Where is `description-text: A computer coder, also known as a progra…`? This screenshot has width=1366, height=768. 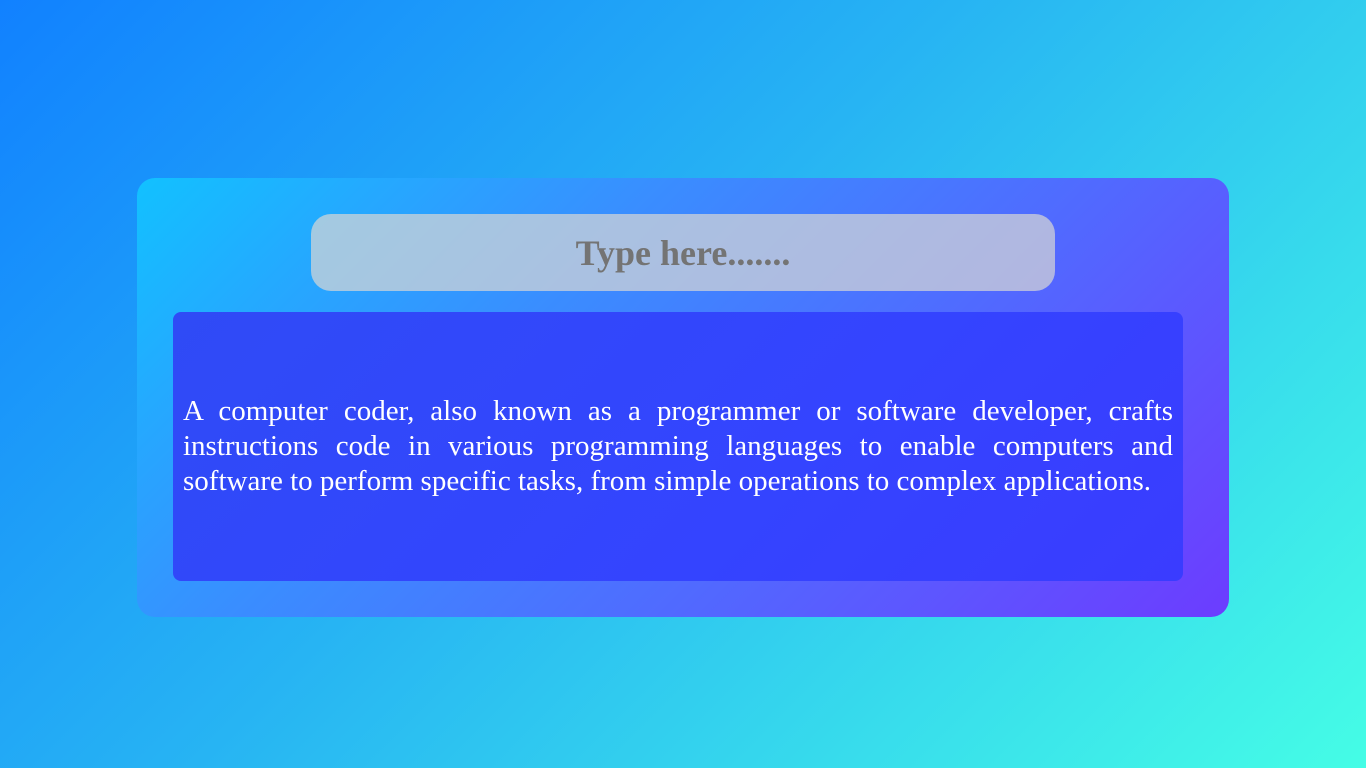 description-text: A computer coder, also known as a progra… is located at coordinates (678, 446).